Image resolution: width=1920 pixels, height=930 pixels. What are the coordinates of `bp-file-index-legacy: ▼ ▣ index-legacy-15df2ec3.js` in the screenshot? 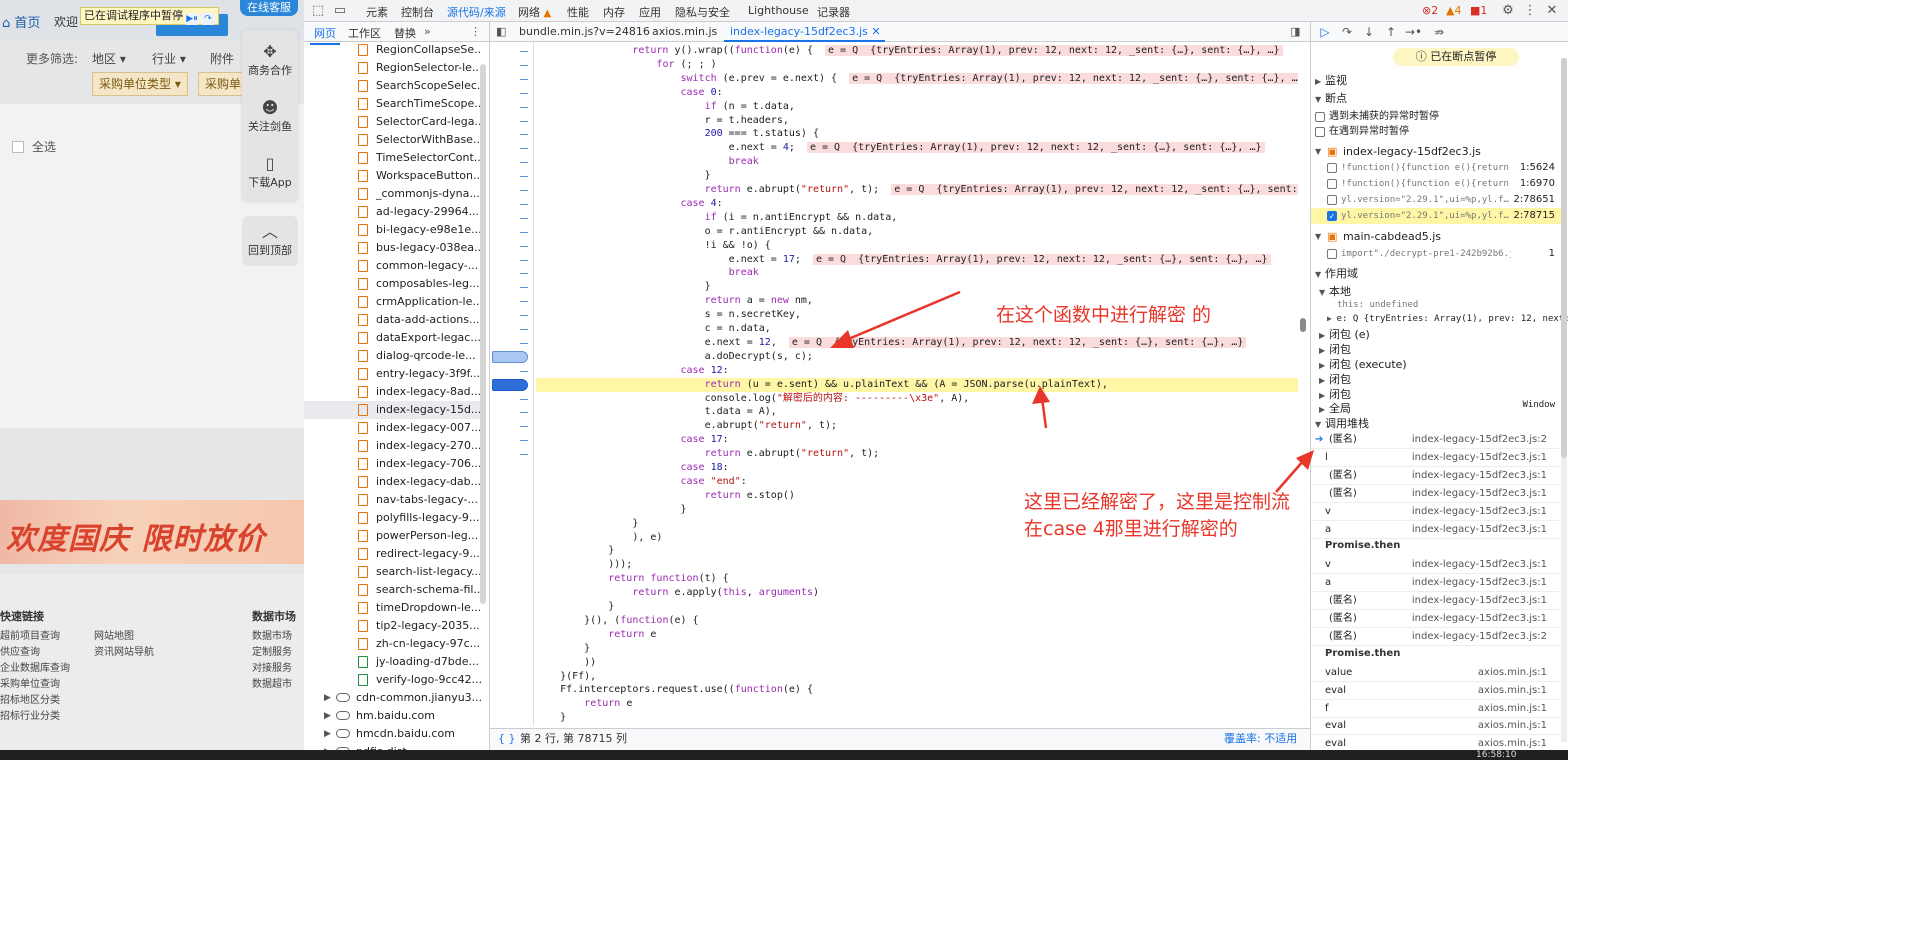 It's located at (1436, 152).